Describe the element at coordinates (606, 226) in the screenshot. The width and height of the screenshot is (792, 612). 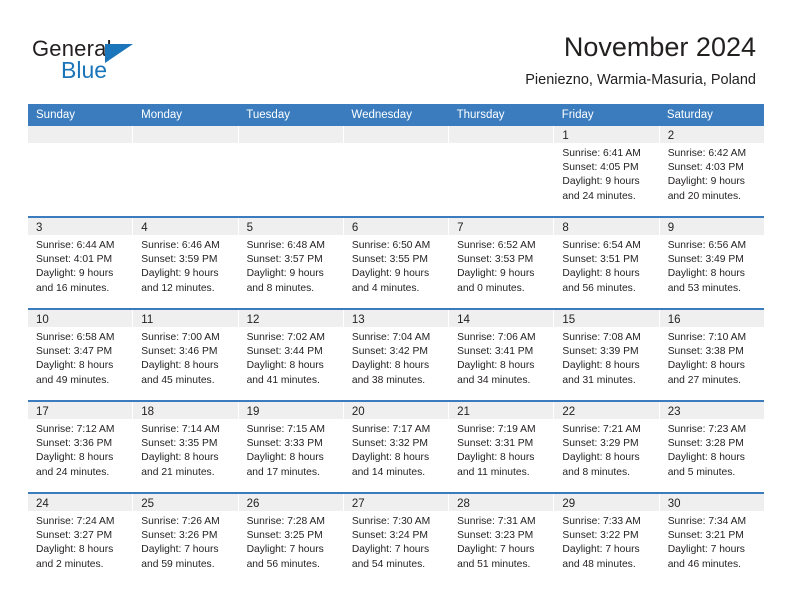
I see `day-number-strip: 8` at that location.